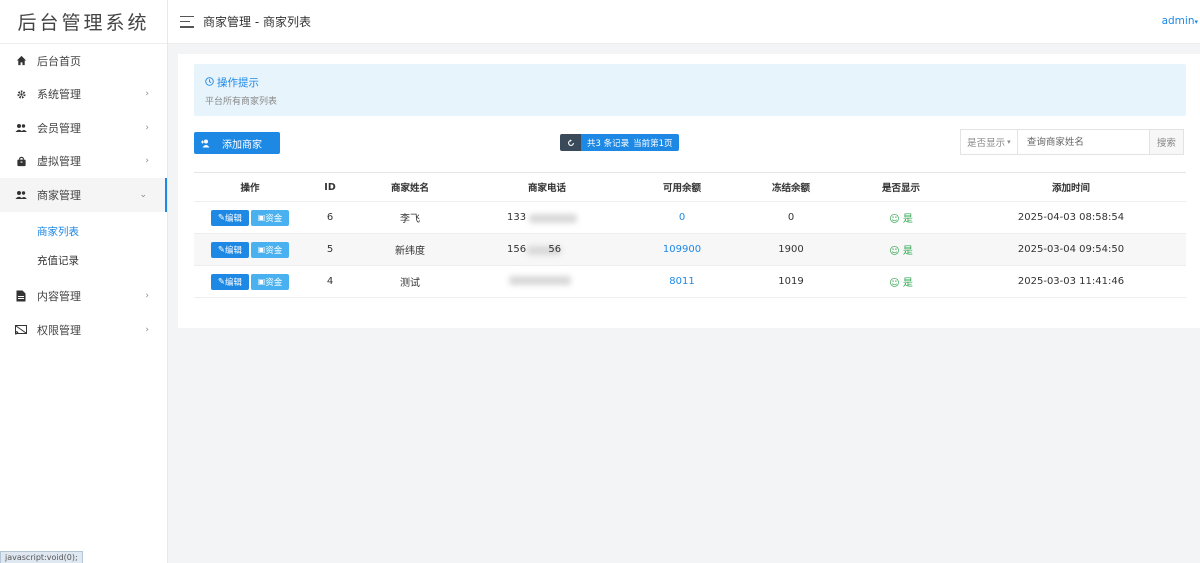 The image size is (1200, 563). I want to click on phone-value: 133, so click(517, 217).